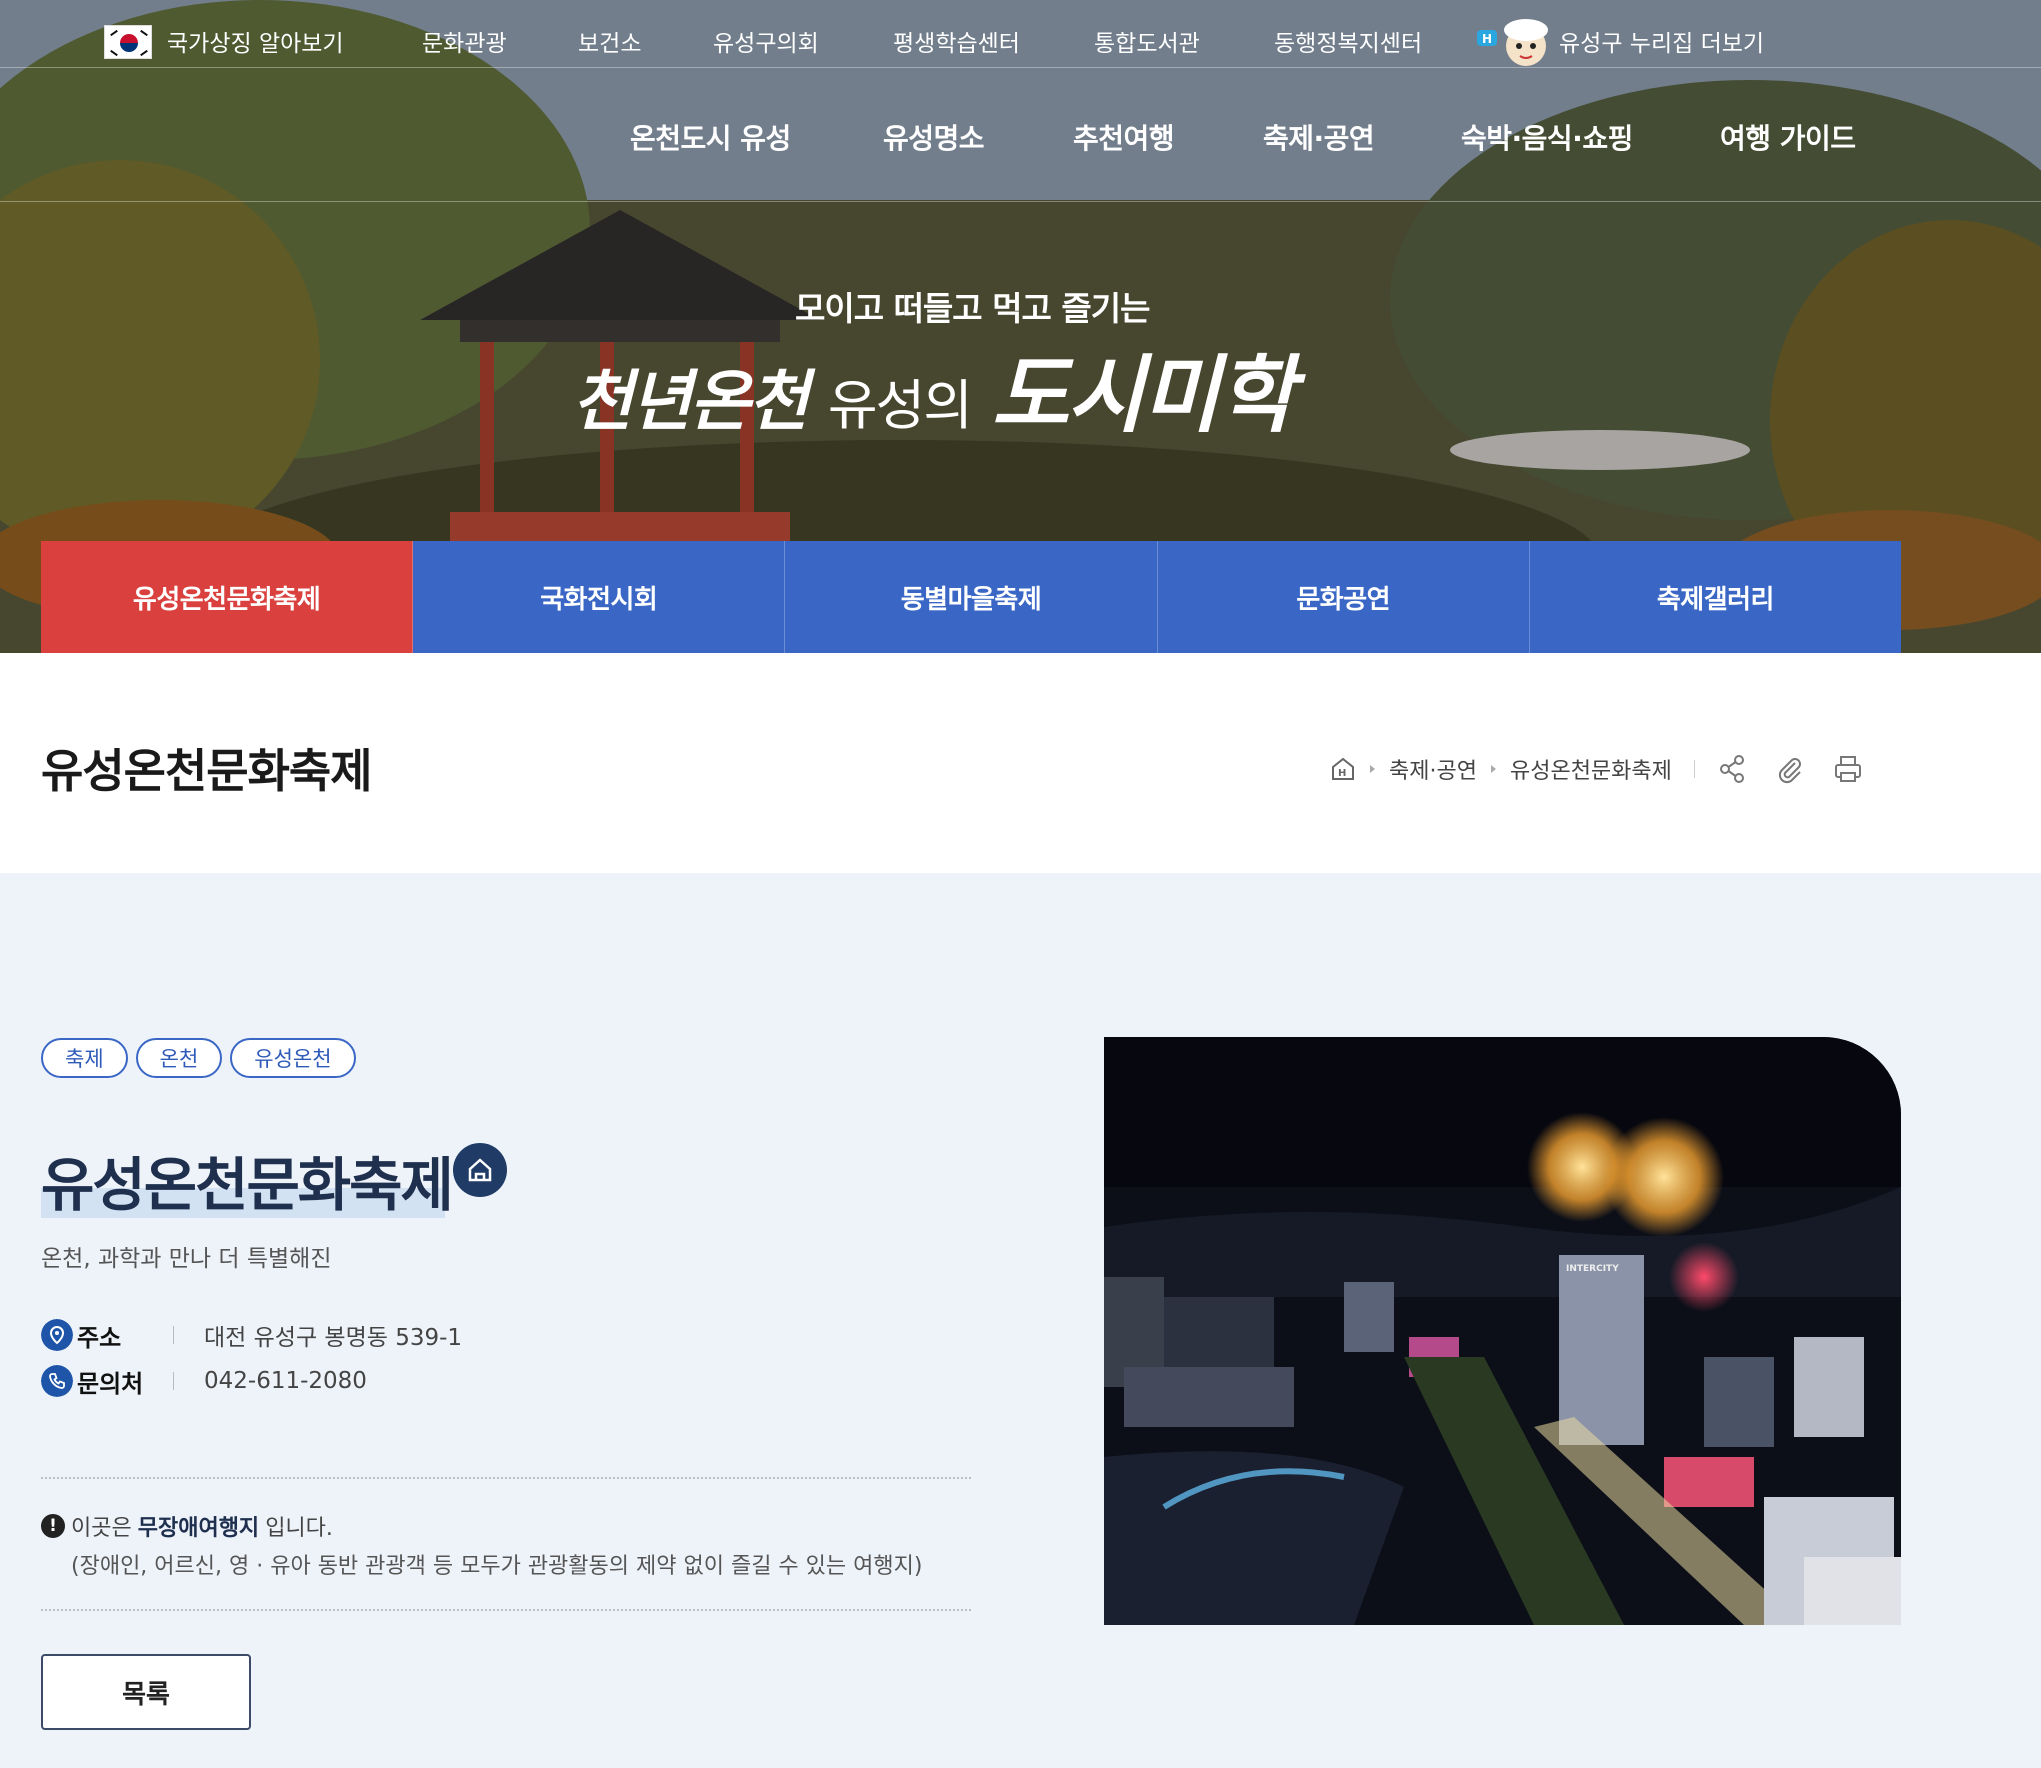 The height and width of the screenshot is (1768, 2041). What do you see at coordinates (1788, 137) in the screenshot?
I see `nav-travel-guide: 여행 가이드` at bounding box center [1788, 137].